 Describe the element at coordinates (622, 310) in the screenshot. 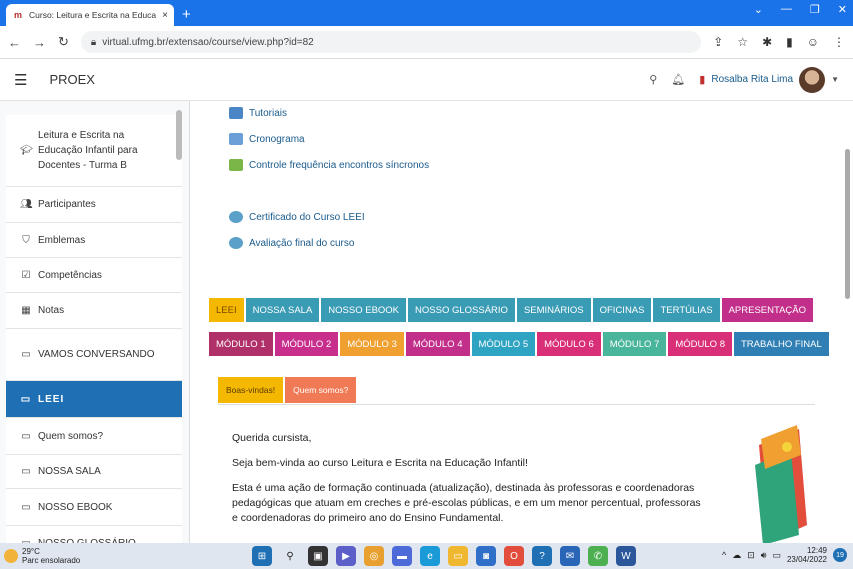

I see `course-tab-tabs_row1-5: OFICINAS` at that location.